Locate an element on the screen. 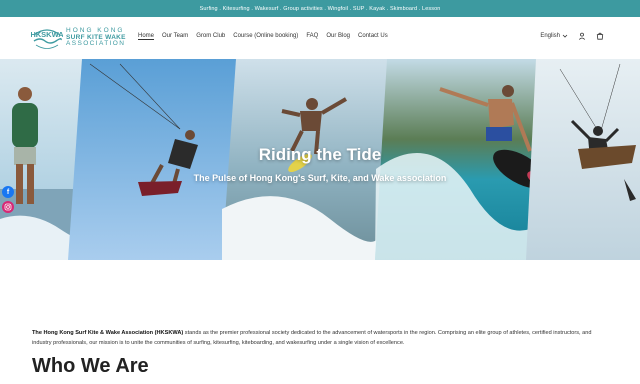 The image size is (640, 384). svg-text: HKSKWA is located at coordinates (47, 34).